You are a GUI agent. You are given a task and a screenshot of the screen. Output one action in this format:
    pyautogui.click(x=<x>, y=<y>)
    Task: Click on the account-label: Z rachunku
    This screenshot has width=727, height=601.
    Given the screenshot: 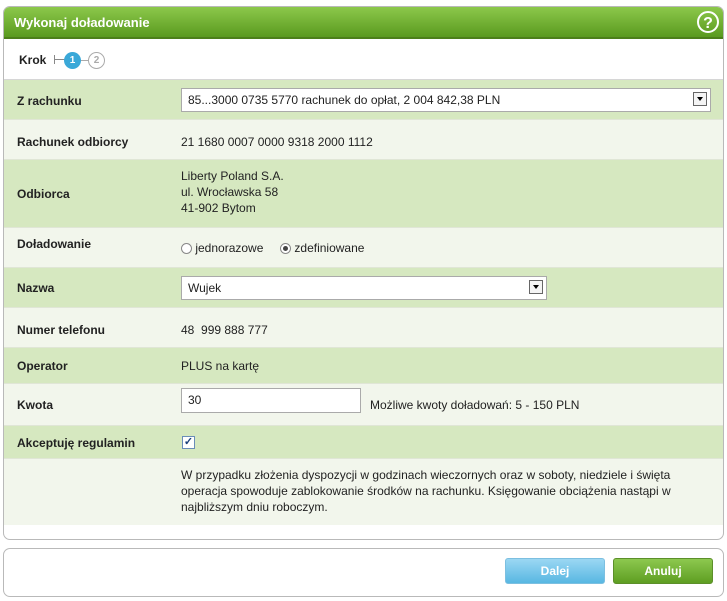 What is the action you would take?
    pyautogui.click(x=49, y=101)
    